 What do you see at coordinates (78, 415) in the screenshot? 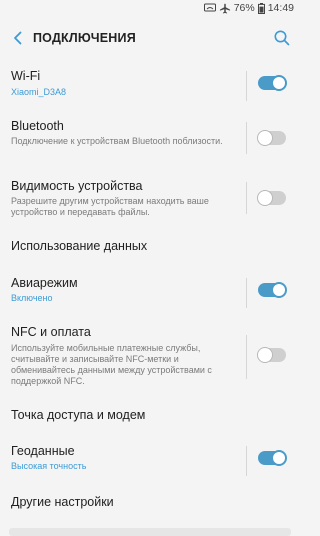
I see `hotspot-label: Точка доступа и модем` at bounding box center [78, 415].